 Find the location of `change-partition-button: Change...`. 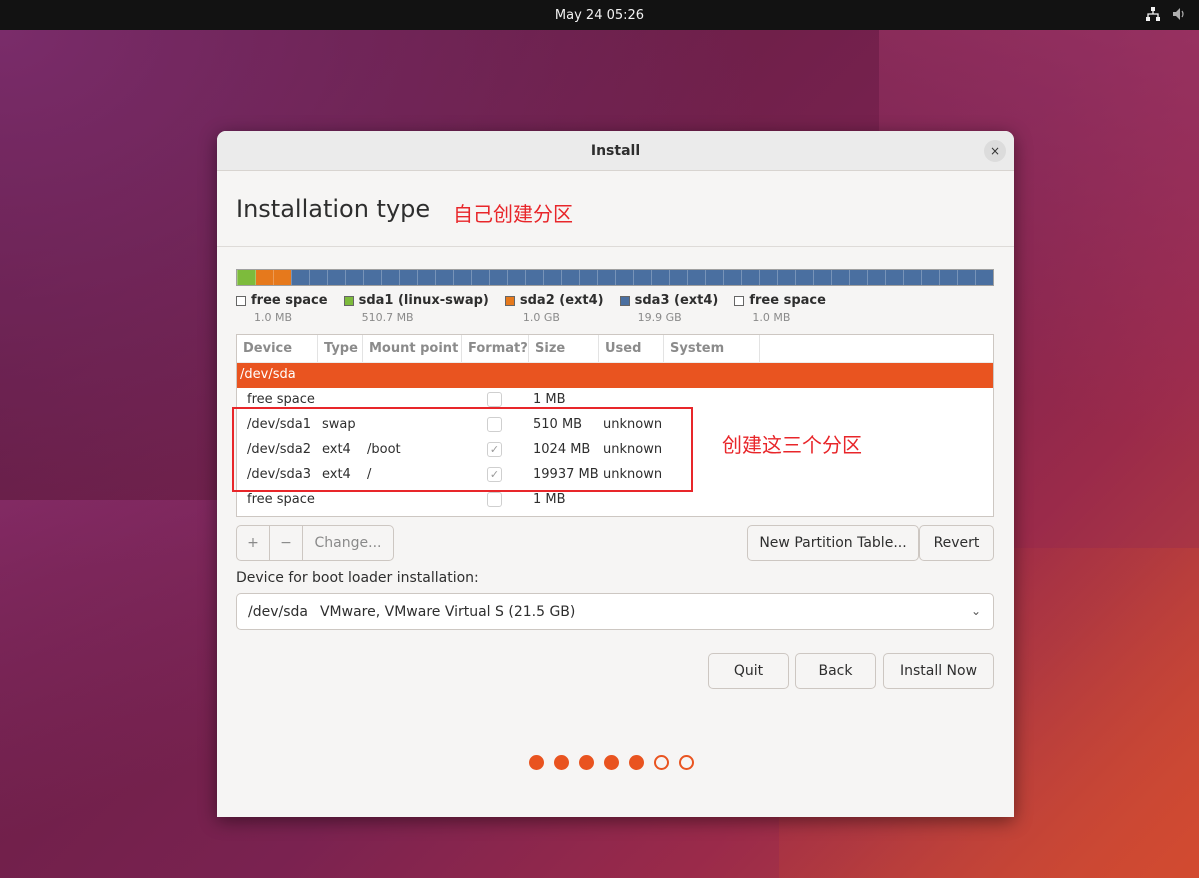

change-partition-button: Change... is located at coordinates (348, 543).